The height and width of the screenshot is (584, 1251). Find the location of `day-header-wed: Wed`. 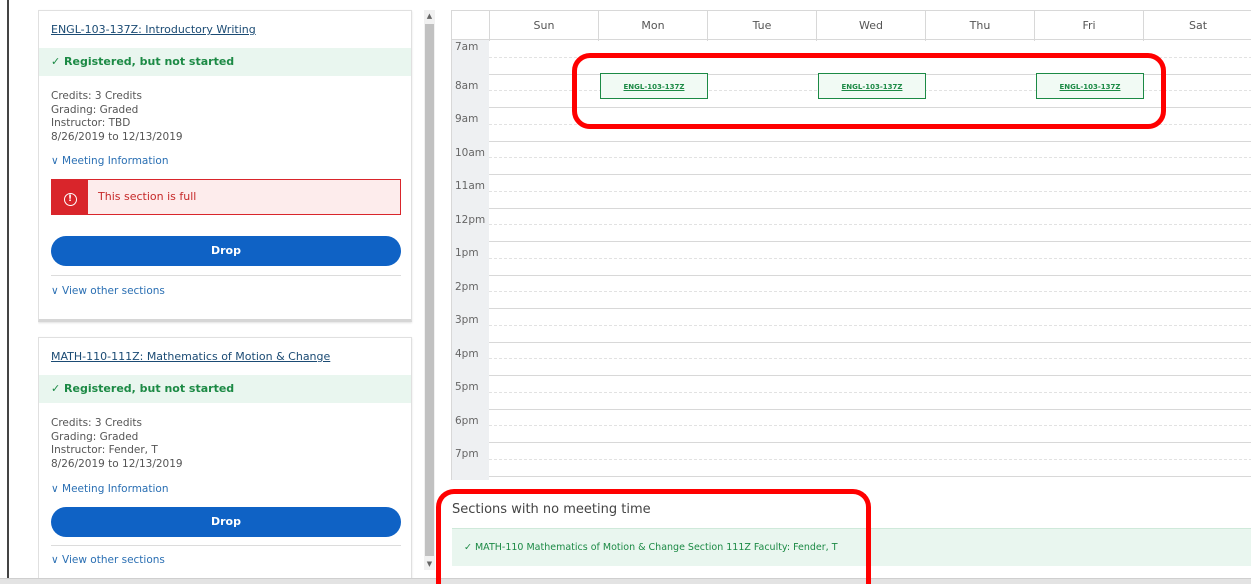

day-header-wed: Wed is located at coordinates (870, 26).